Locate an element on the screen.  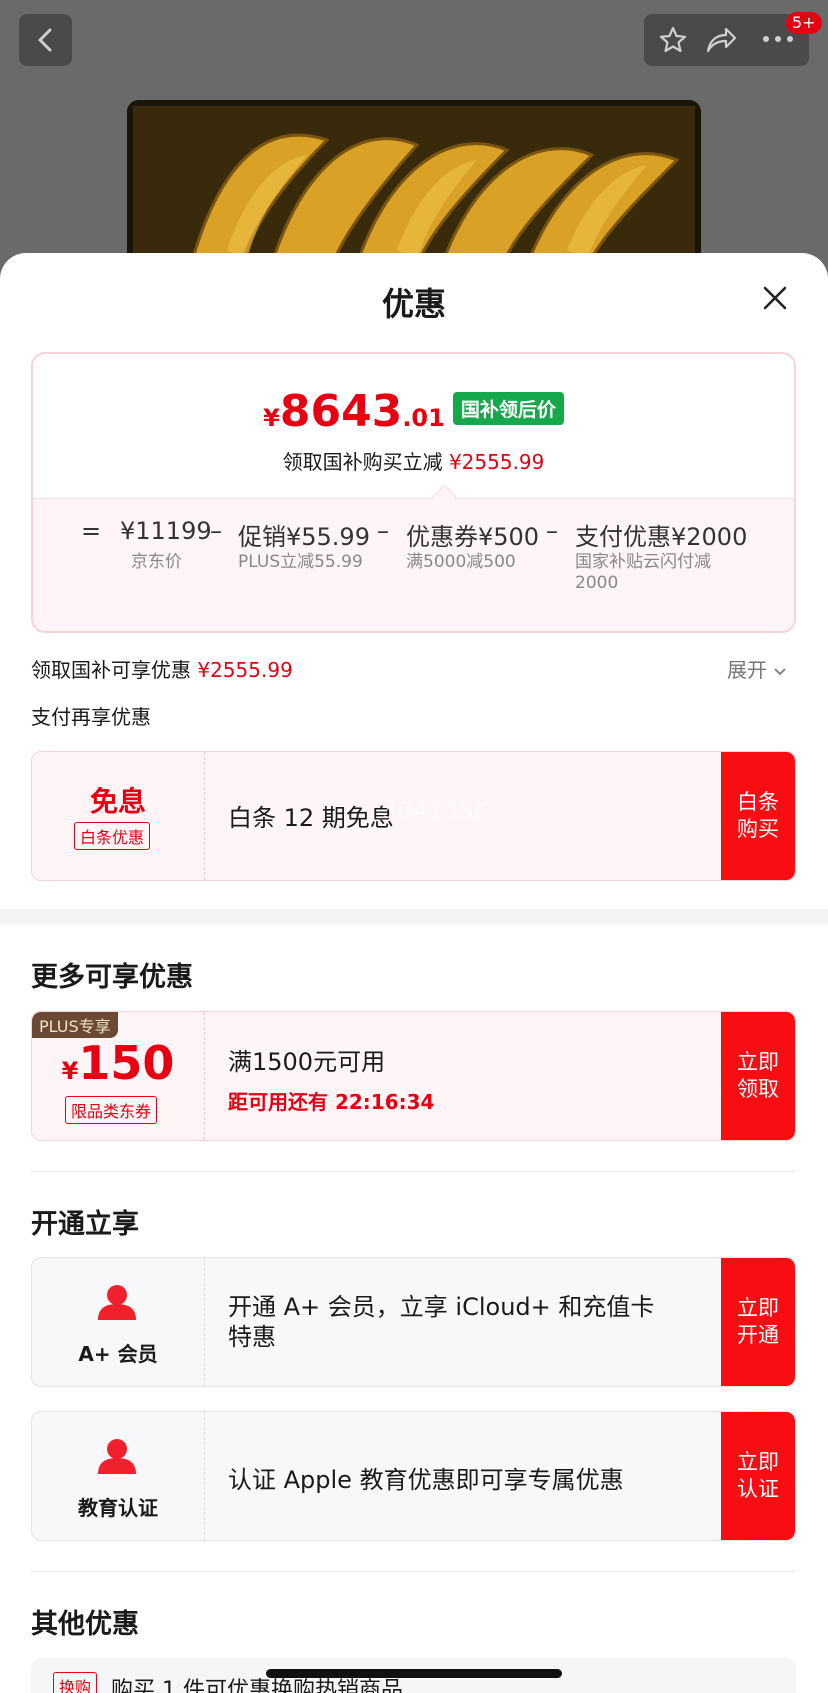
breakdown-value: 促销¥55.99 is located at coordinates (304, 537).